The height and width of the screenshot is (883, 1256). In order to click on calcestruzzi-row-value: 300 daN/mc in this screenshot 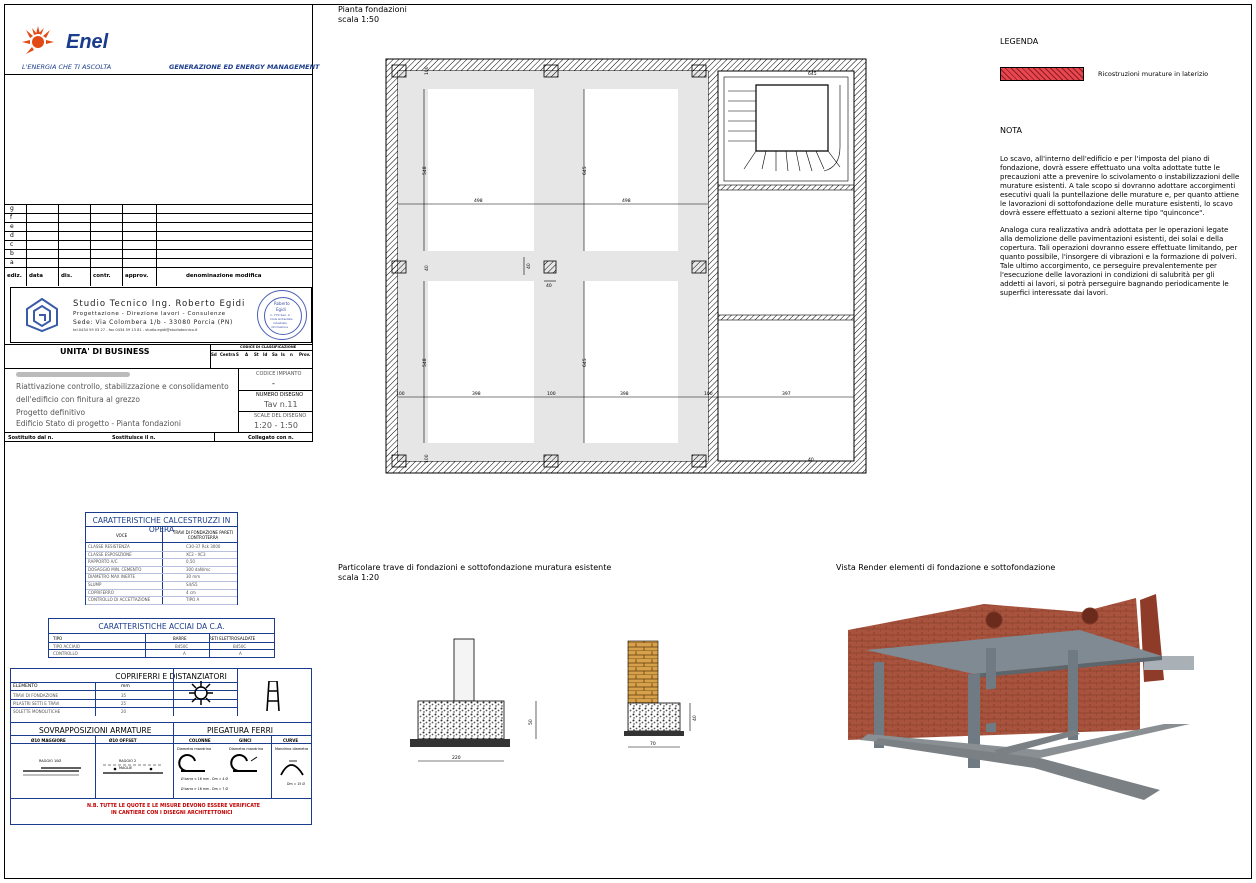, I will do `click(198, 569)`.